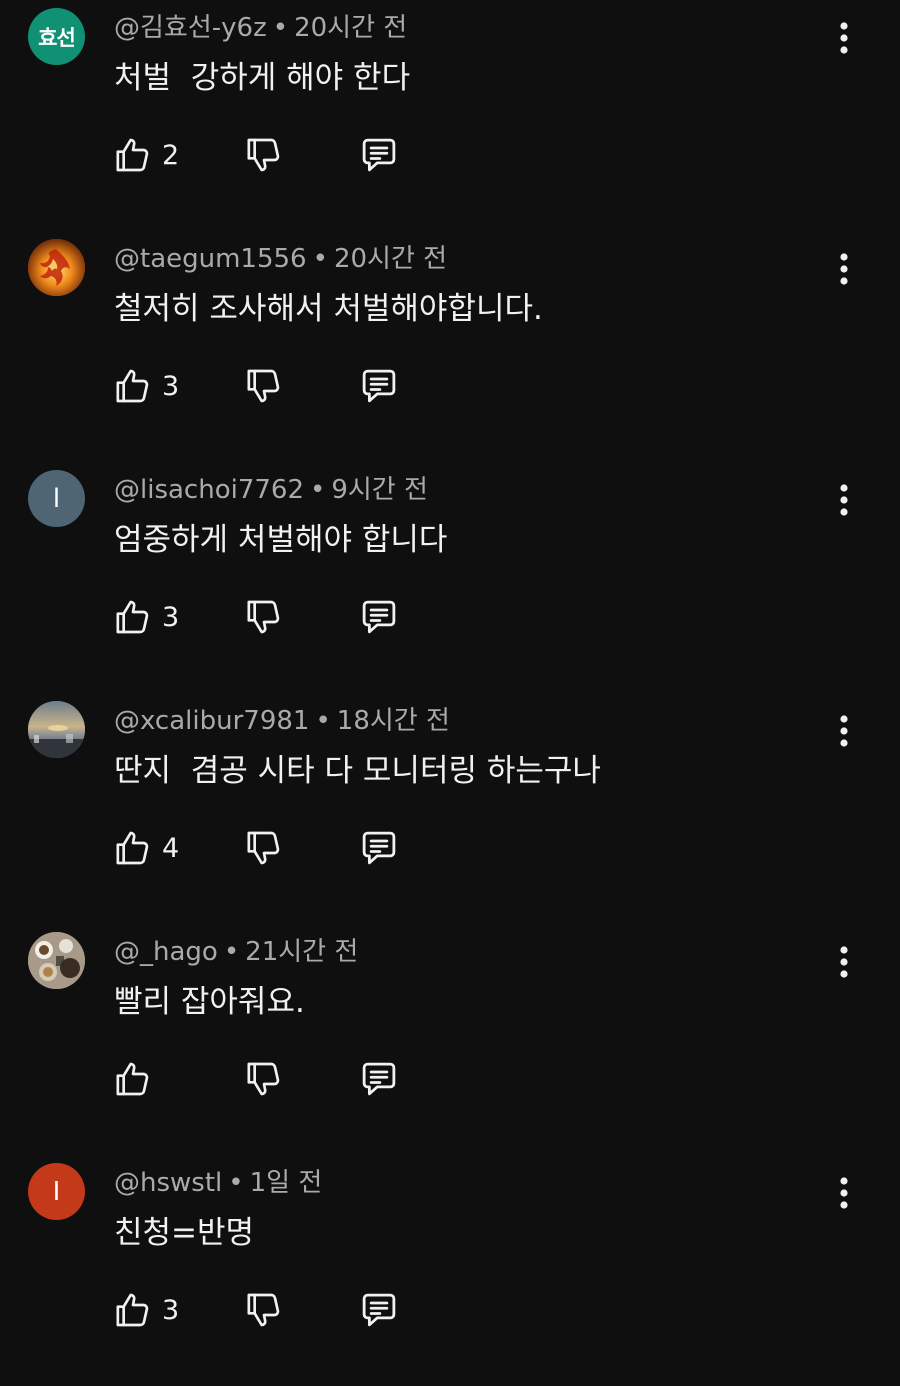 Image resolution: width=900 pixels, height=1386 pixels. What do you see at coordinates (357, 771) in the screenshot?
I see `comment-text: 딴지 겸공 시타 다 모니터링 하는구나` at bounding box center [357, 771].